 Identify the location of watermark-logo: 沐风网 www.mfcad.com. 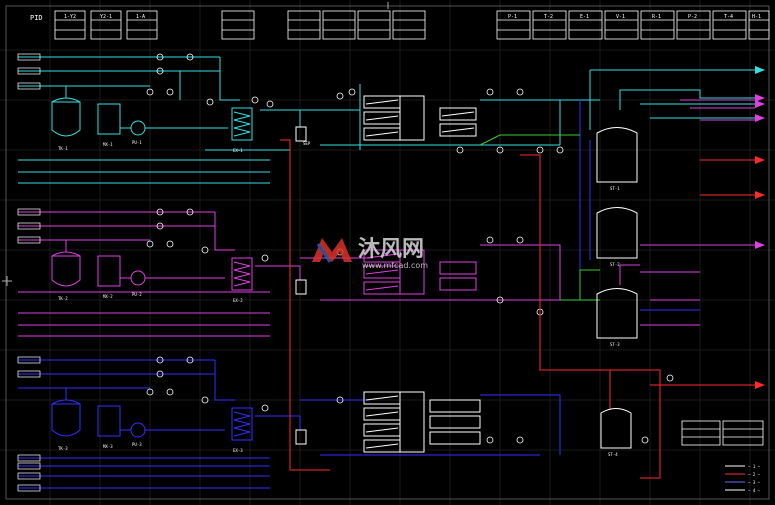
(370, 253).